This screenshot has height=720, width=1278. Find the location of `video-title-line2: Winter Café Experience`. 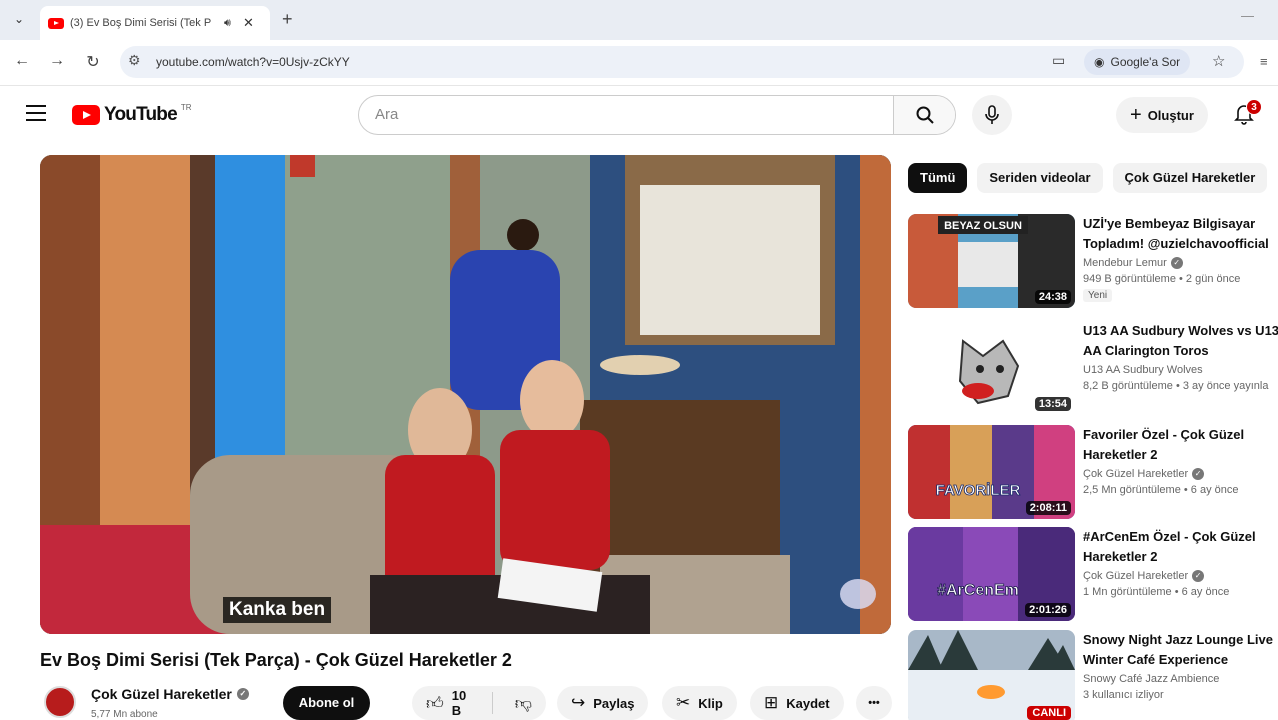

video-title-line2: Winter Café Experience is located at coordinates (1180, 660).